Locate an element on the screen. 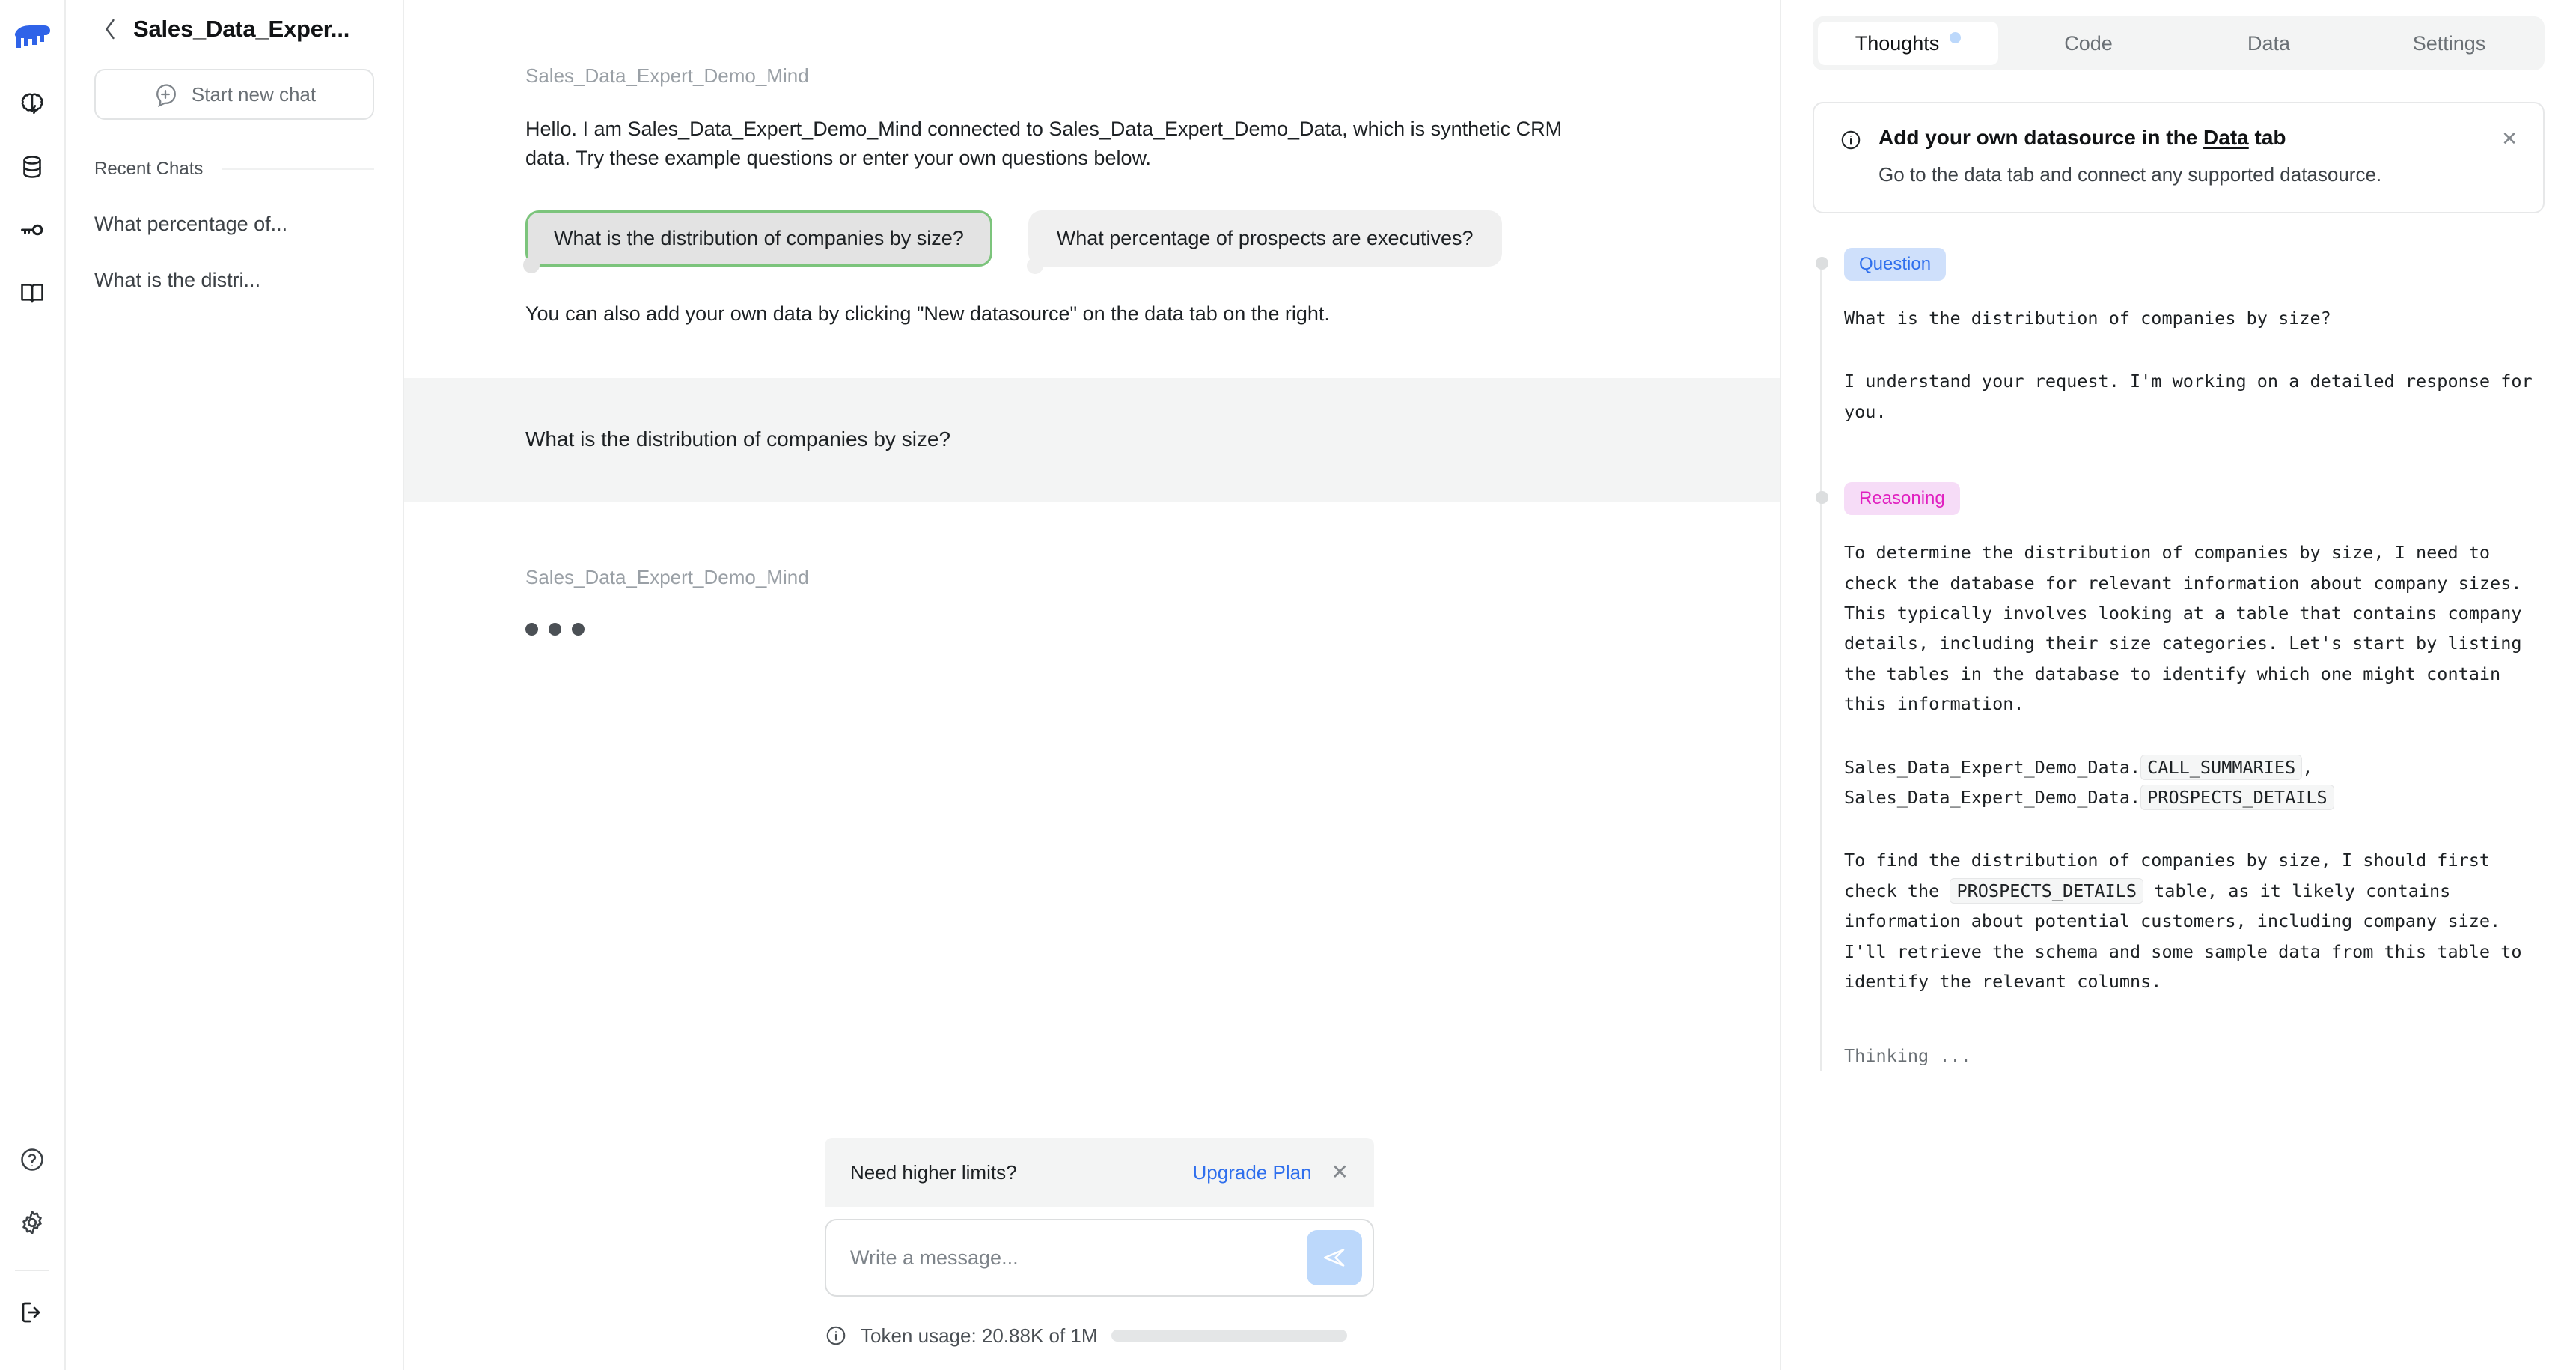  table-line-suffix: , is located at coordinates (2307, 767).